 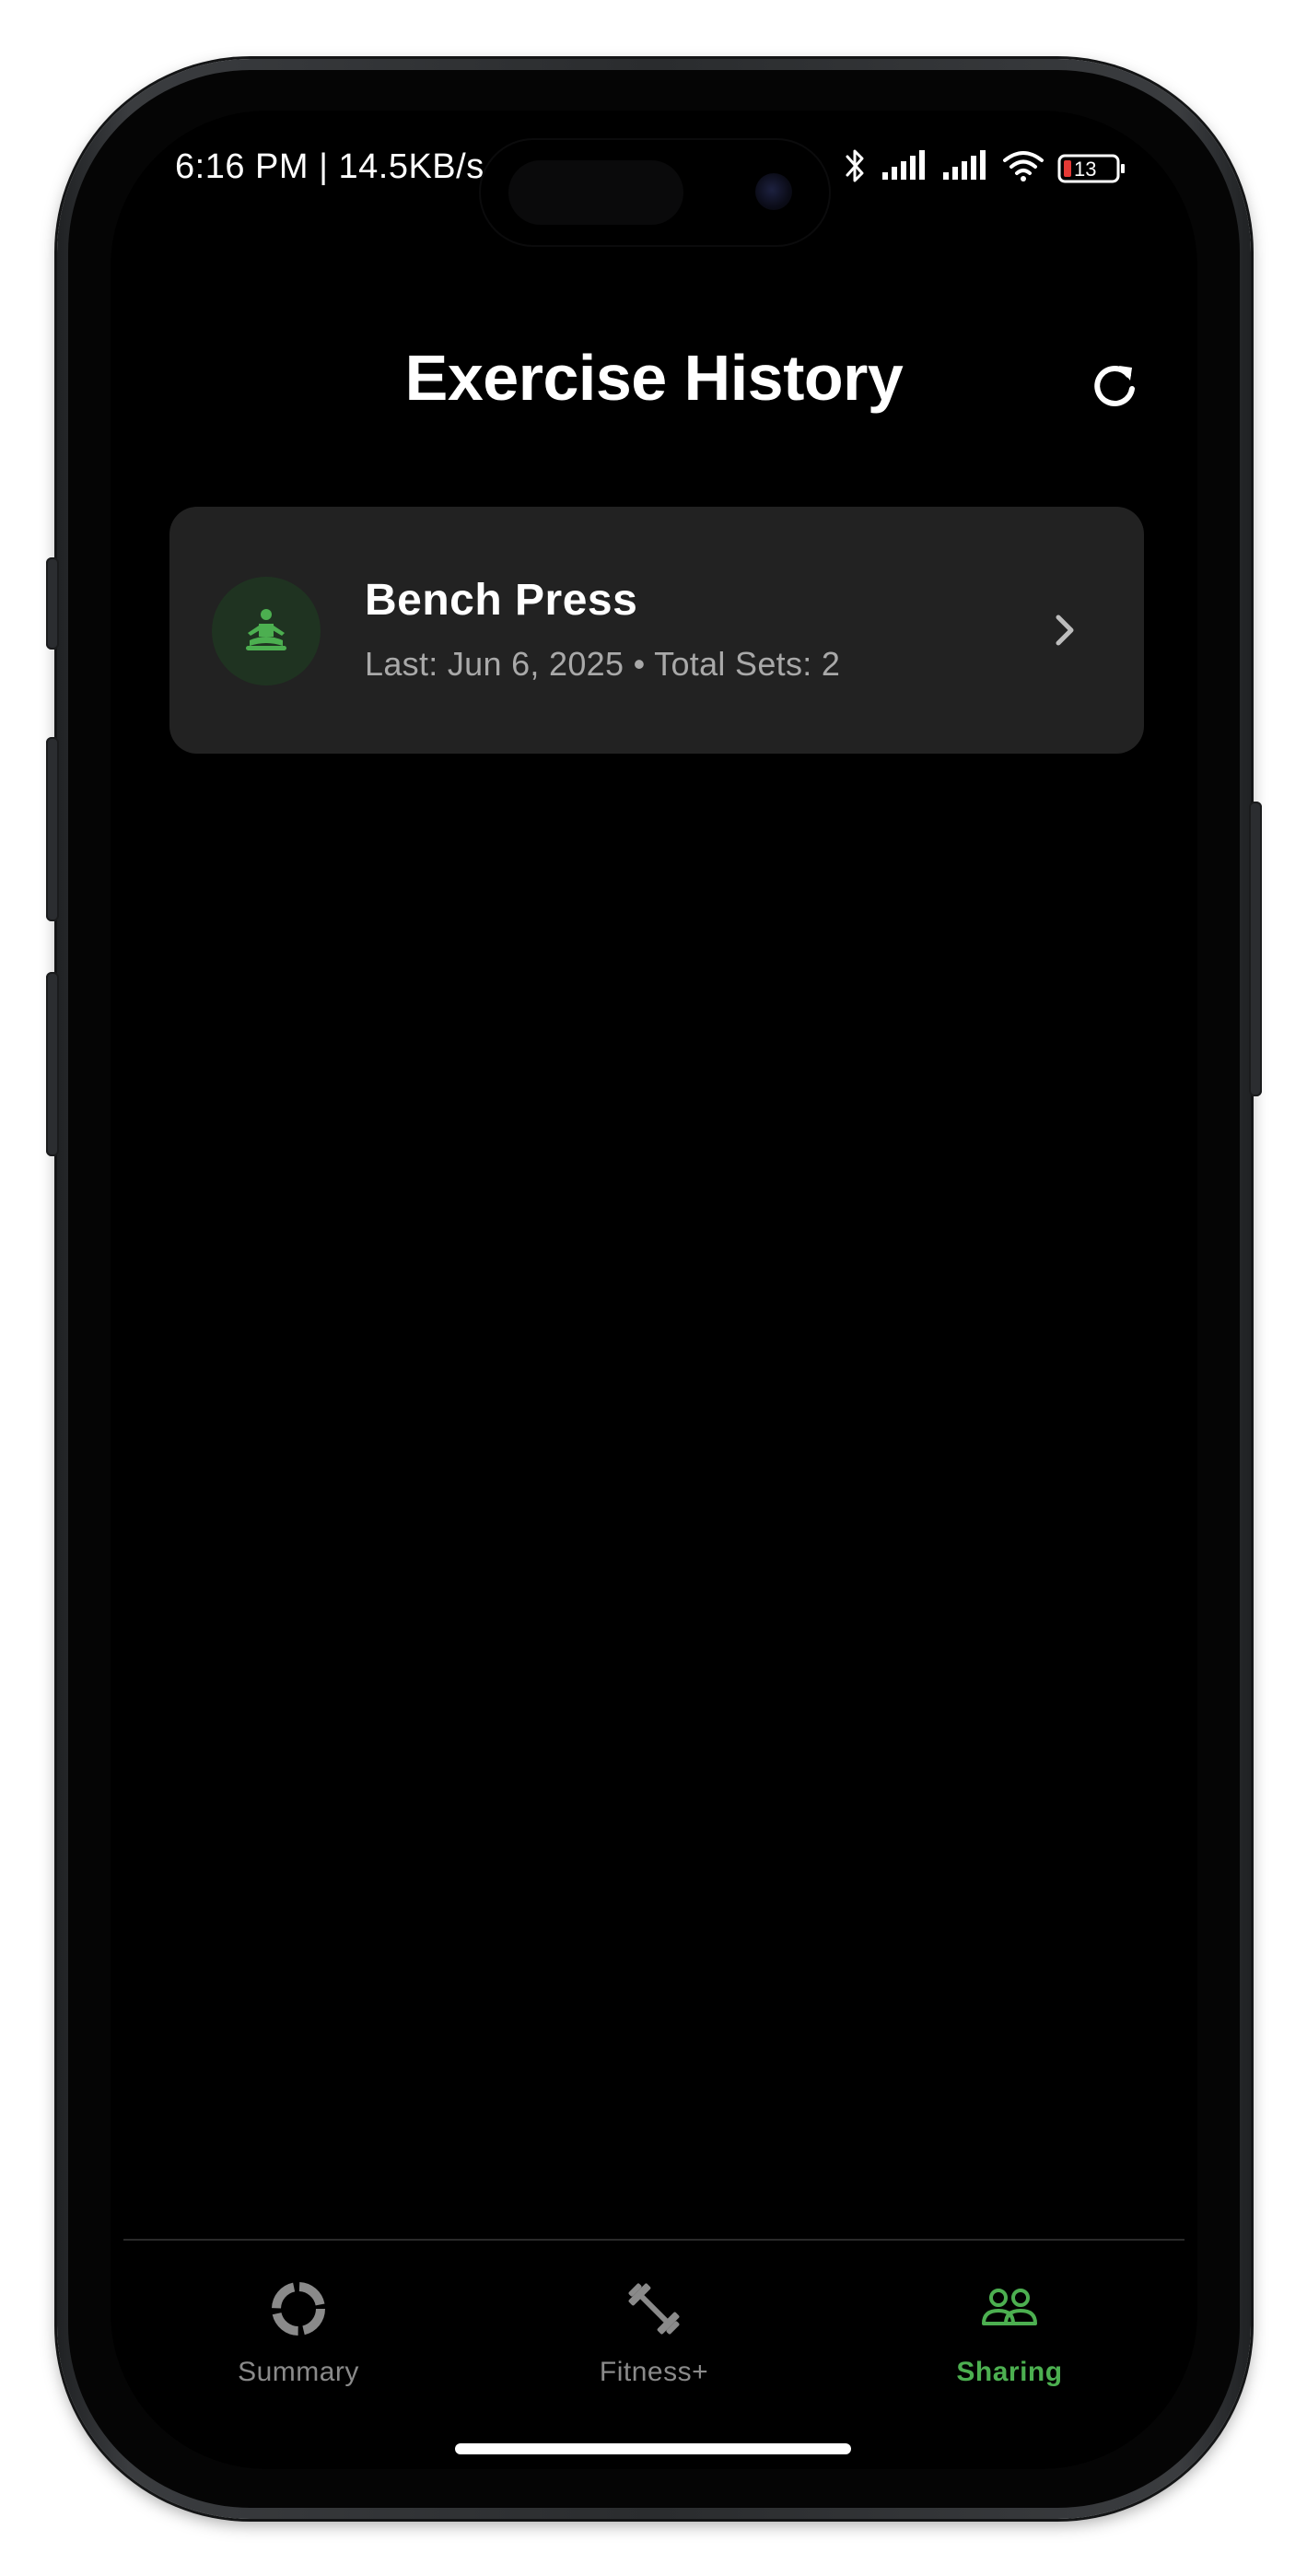 I want to click on volume-up-button, so click(x=53, y=829).